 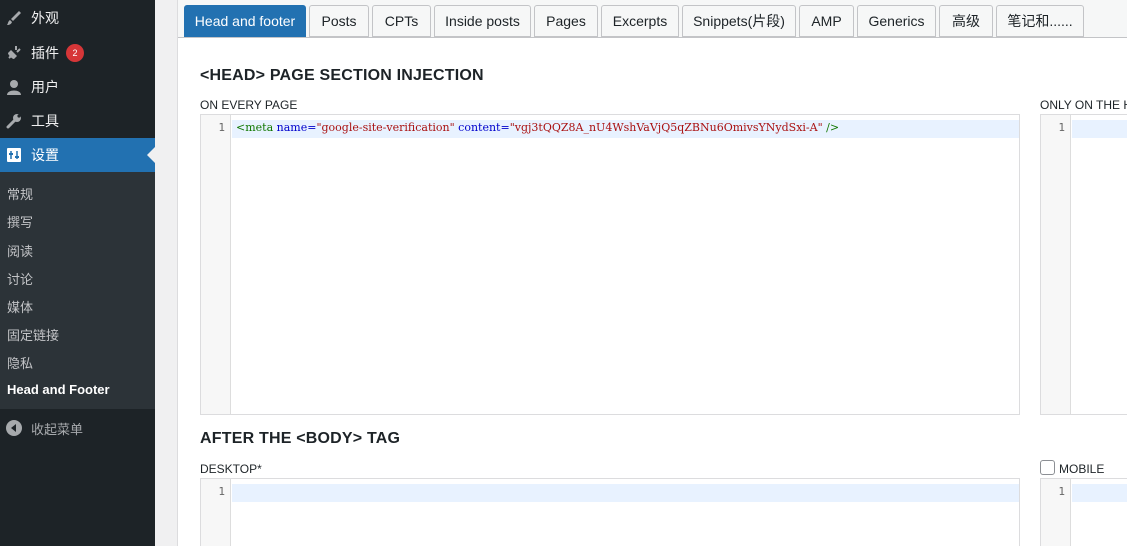 I want to click on paintbrush-icon, so click(x=14, y=18).